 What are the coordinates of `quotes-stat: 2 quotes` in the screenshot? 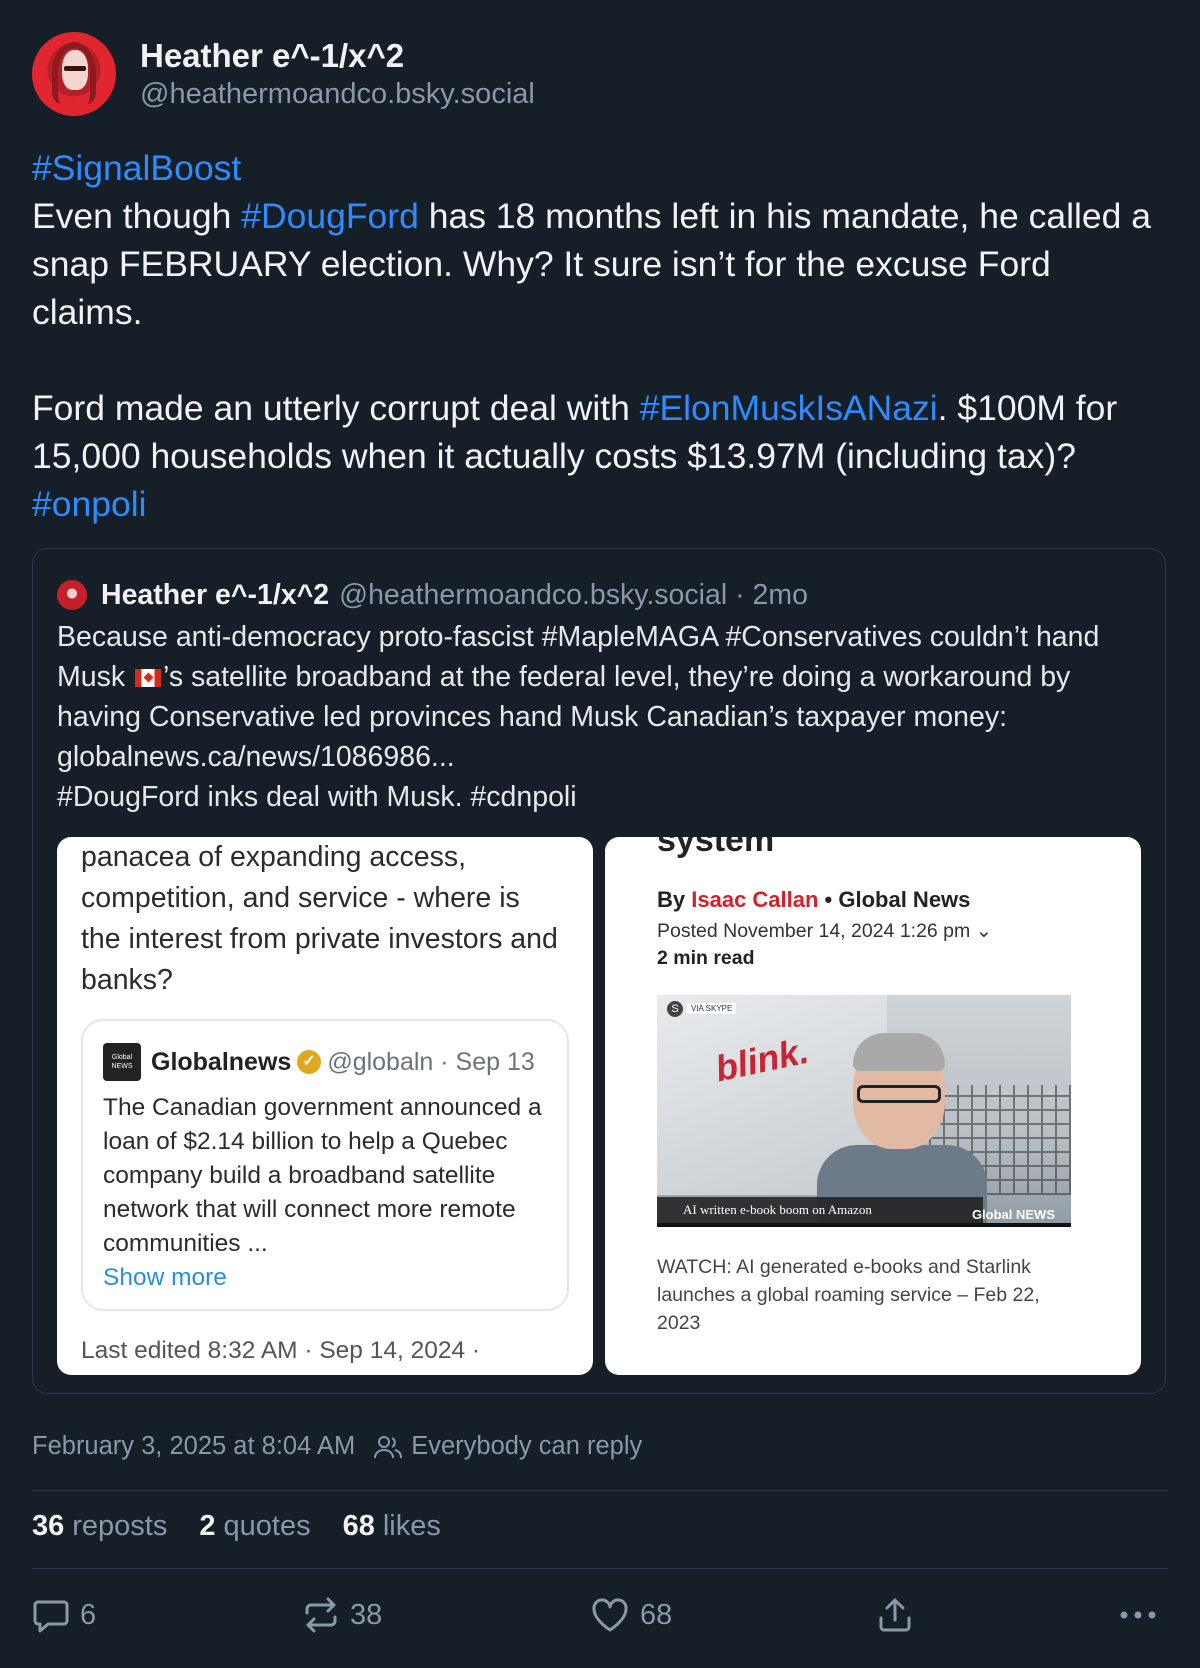 It's located at (254, 1526).